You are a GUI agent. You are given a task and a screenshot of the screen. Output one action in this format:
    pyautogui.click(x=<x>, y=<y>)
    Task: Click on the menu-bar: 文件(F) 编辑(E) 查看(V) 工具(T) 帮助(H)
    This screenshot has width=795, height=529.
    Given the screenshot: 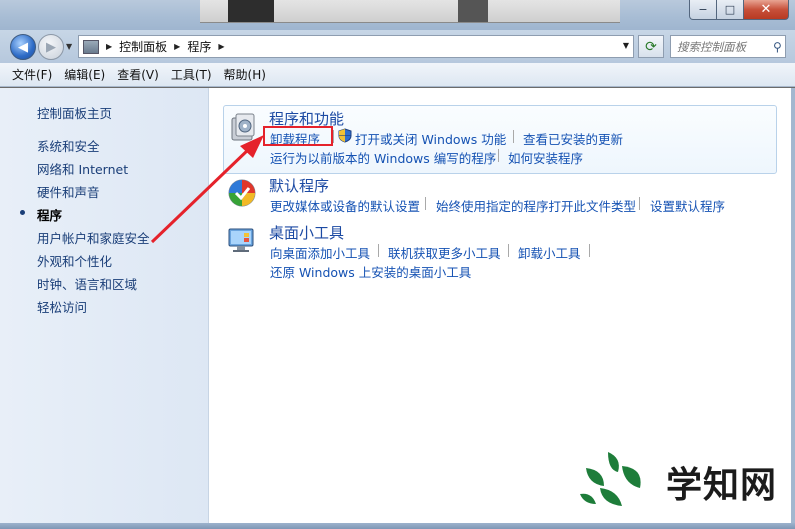 What is the action you would take?
    pyautogui.click(x=397, y=75)
    